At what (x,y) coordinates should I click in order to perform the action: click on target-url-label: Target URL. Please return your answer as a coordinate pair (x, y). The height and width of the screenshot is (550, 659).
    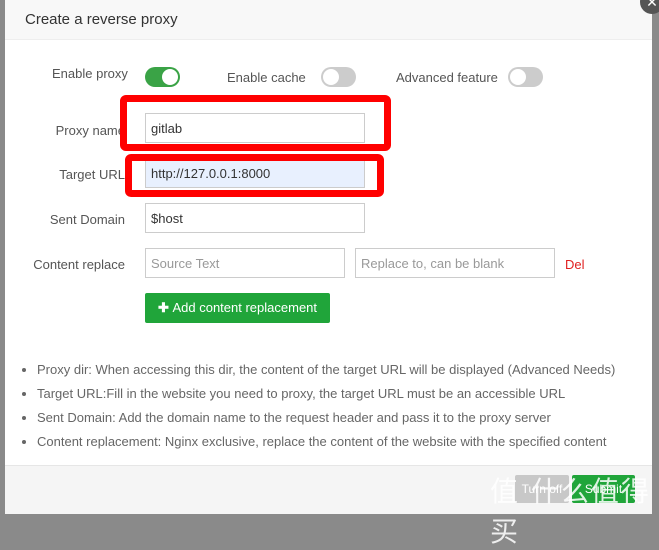
    Looking at the image, I should click on (92, 174).